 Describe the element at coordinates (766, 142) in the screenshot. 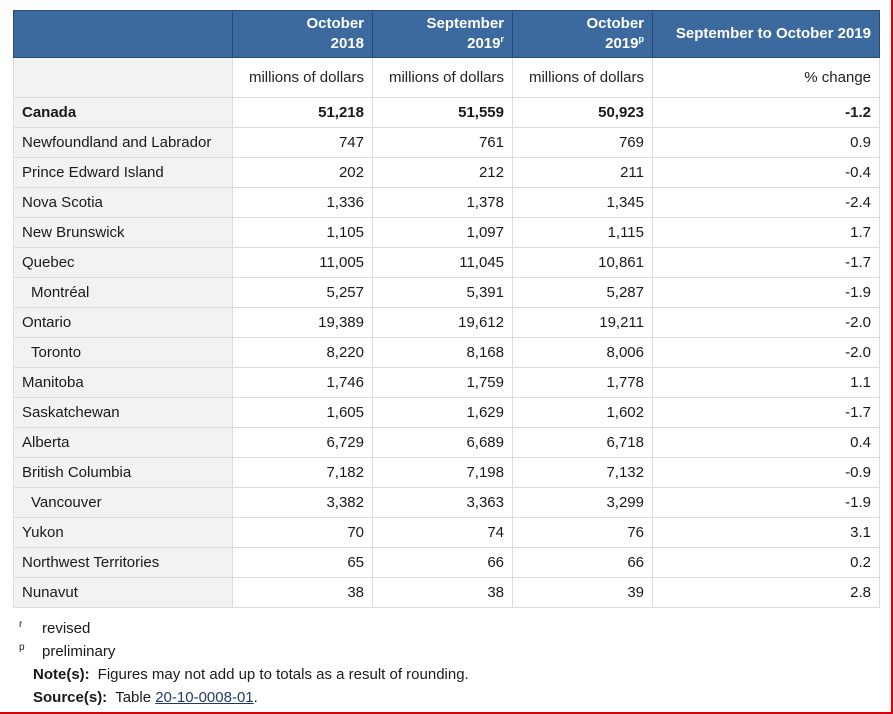

I see `row-pct-change-cell: 0.9` at that location.